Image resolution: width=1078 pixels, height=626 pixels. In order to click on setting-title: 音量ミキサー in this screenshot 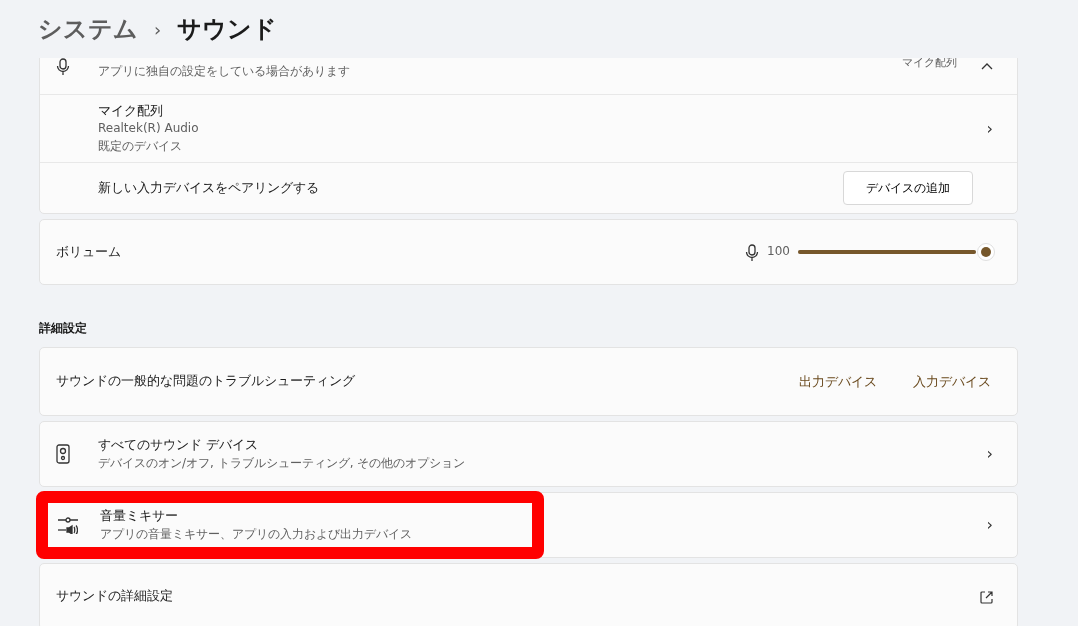, I will do `click(139, 515)`.